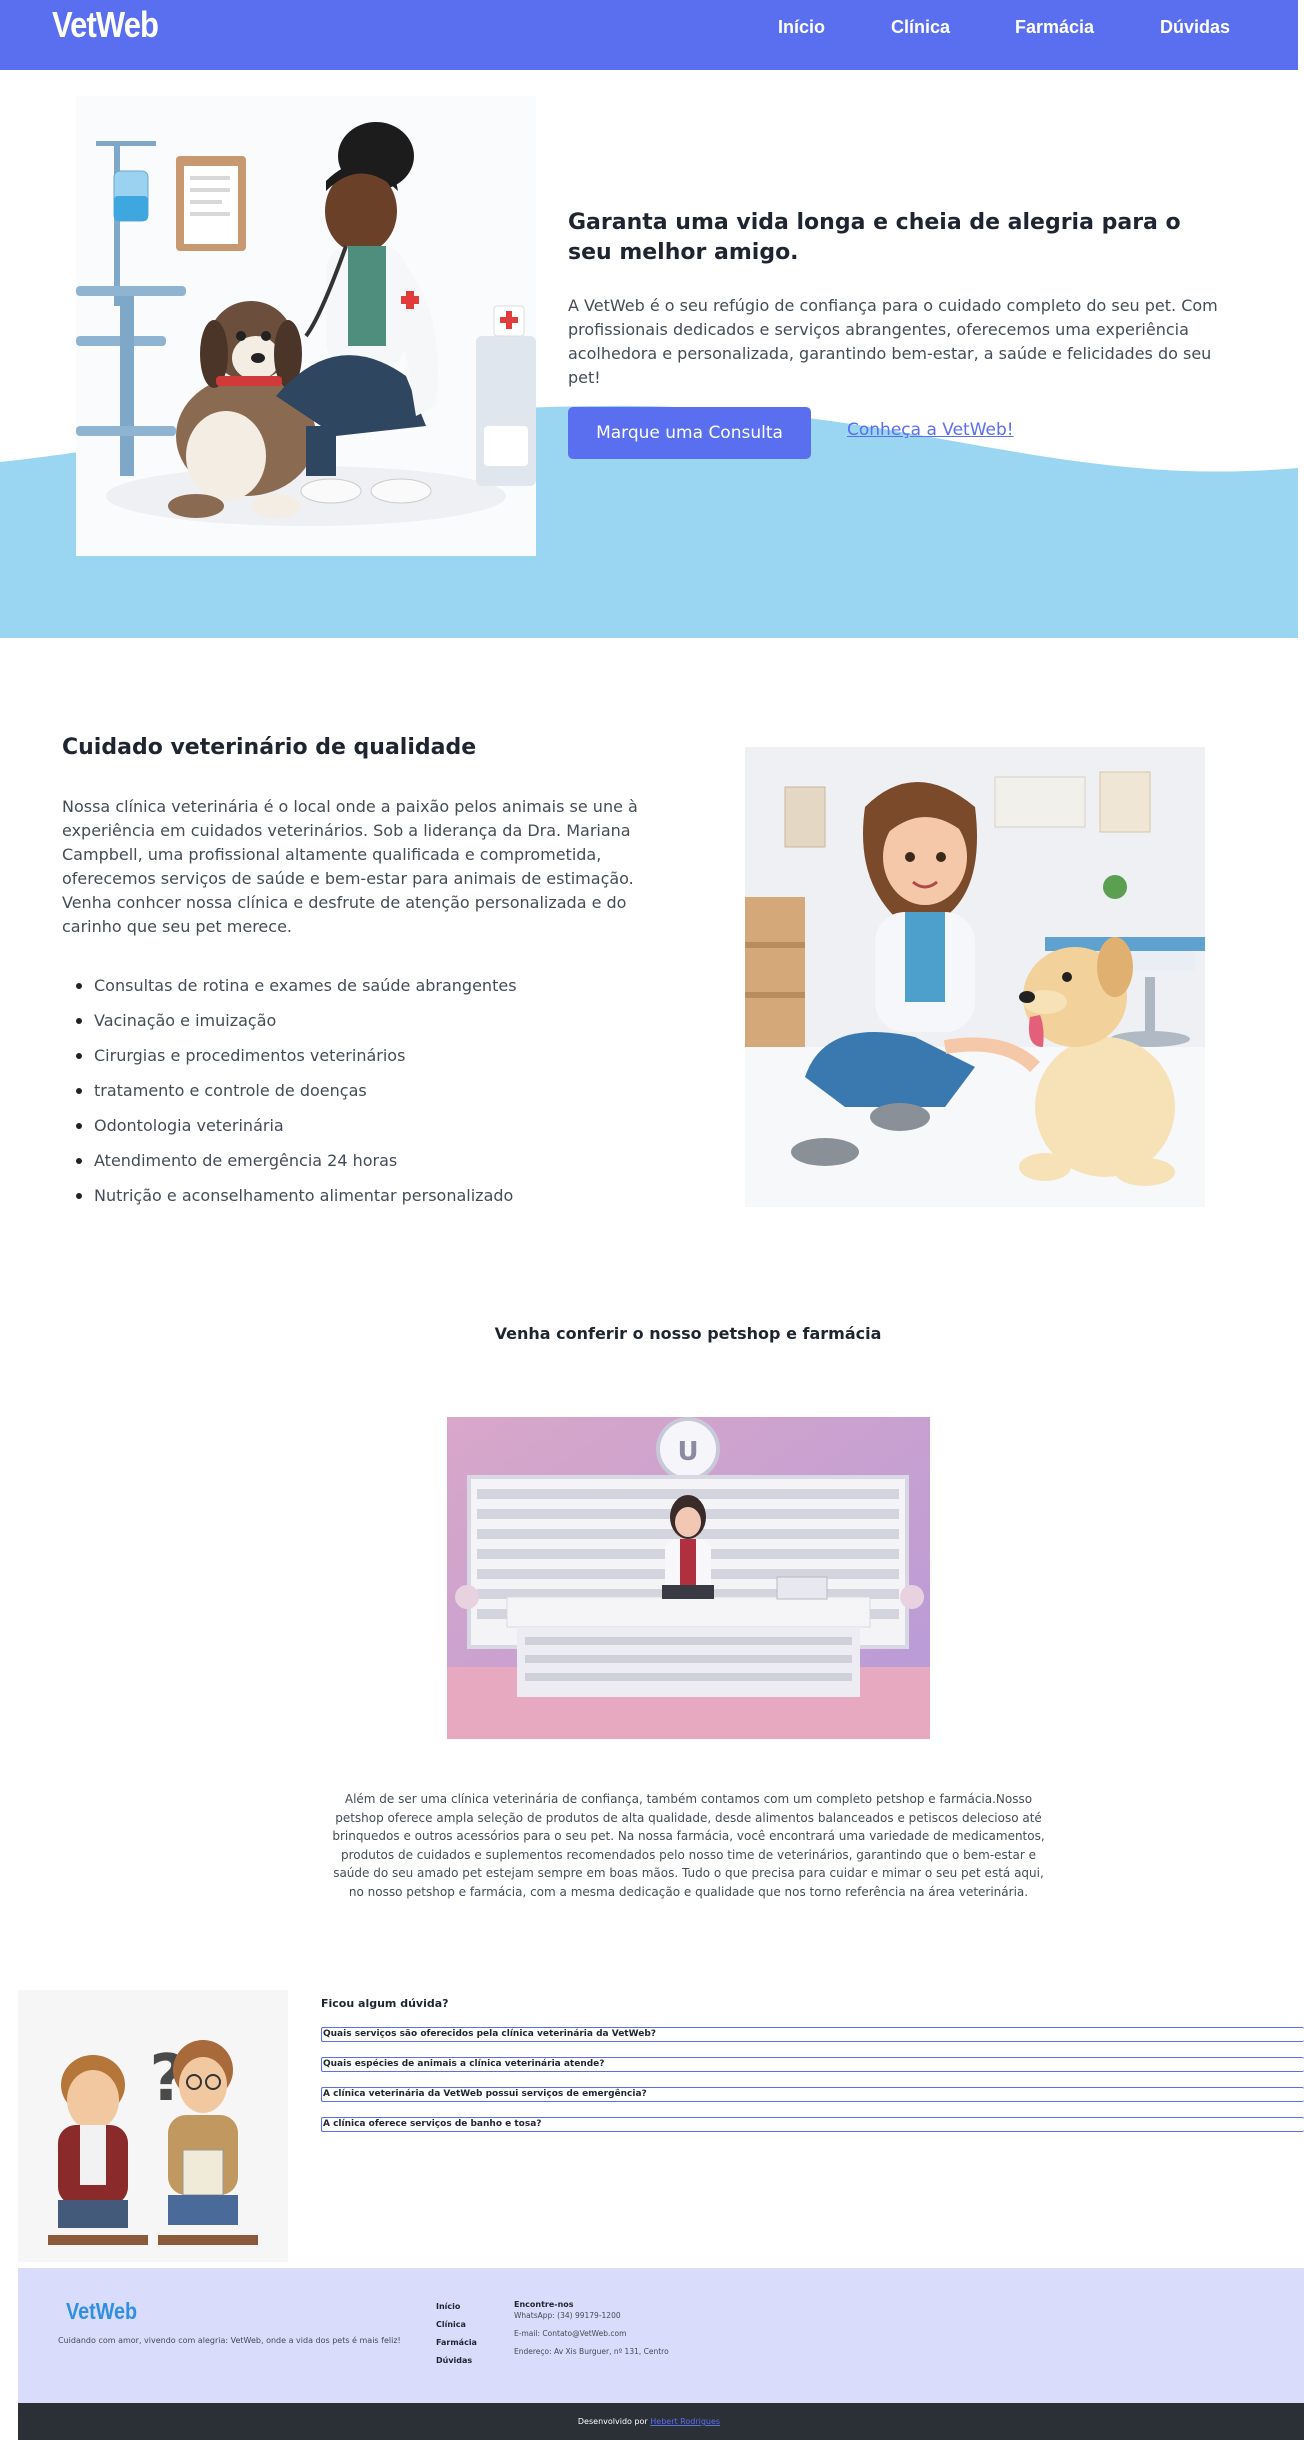  I want to click on brand-logo: VetWeb, so click(105, 25).